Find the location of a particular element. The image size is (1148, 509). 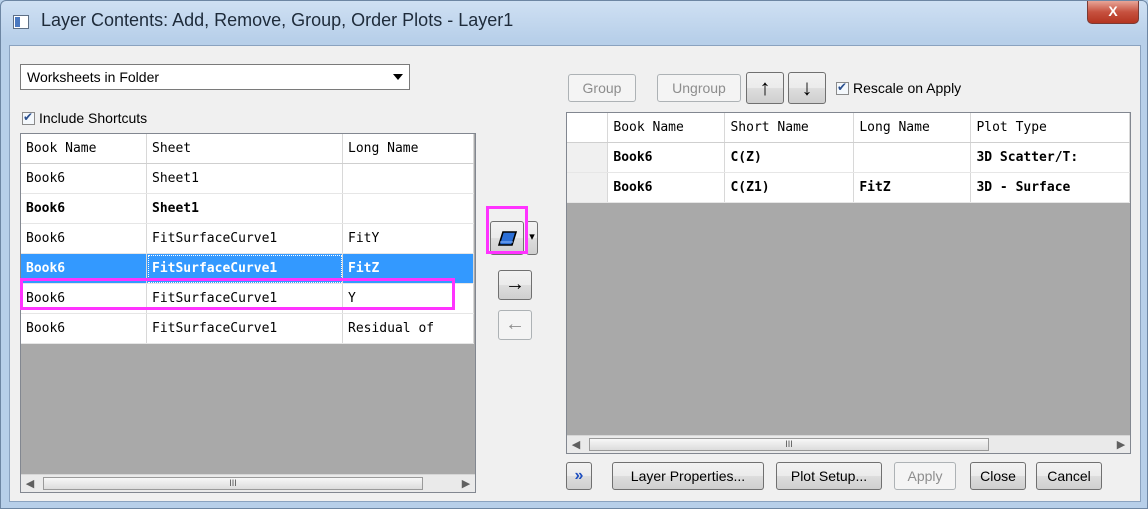

cell-long-name: FitY is located at coordinates (408, 238).